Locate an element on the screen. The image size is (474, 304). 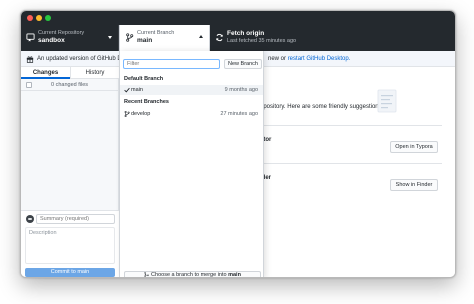
zoom-window-button is located at coordinates (48, 18).